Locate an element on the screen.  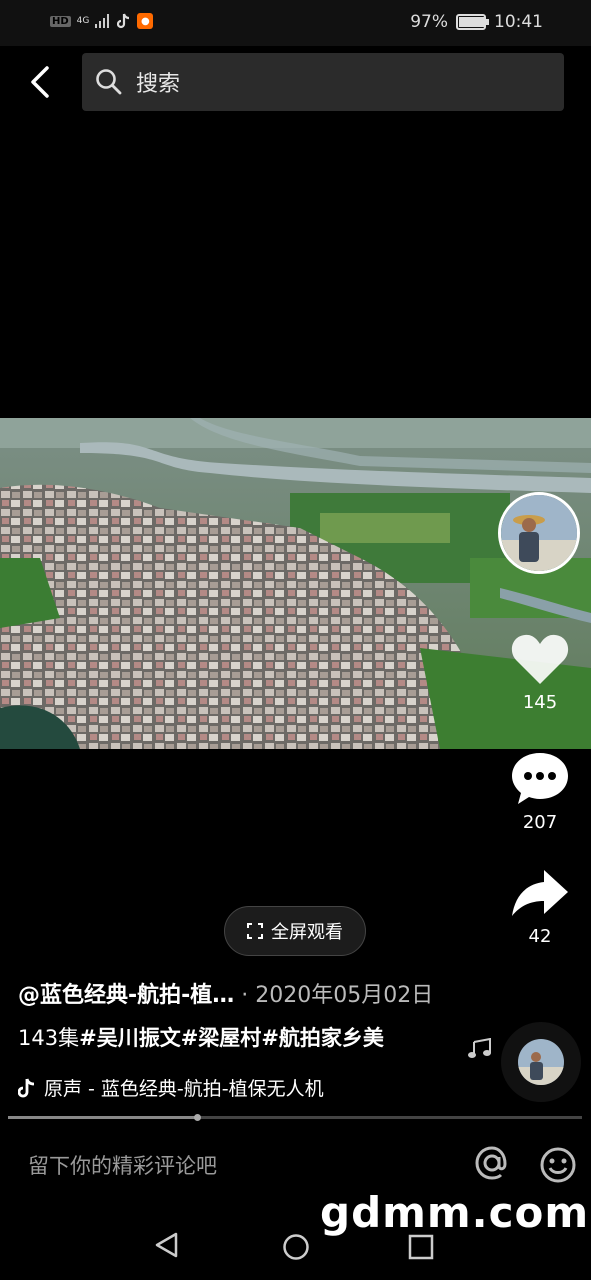
heart-icon is located at coordinates (540, 659).